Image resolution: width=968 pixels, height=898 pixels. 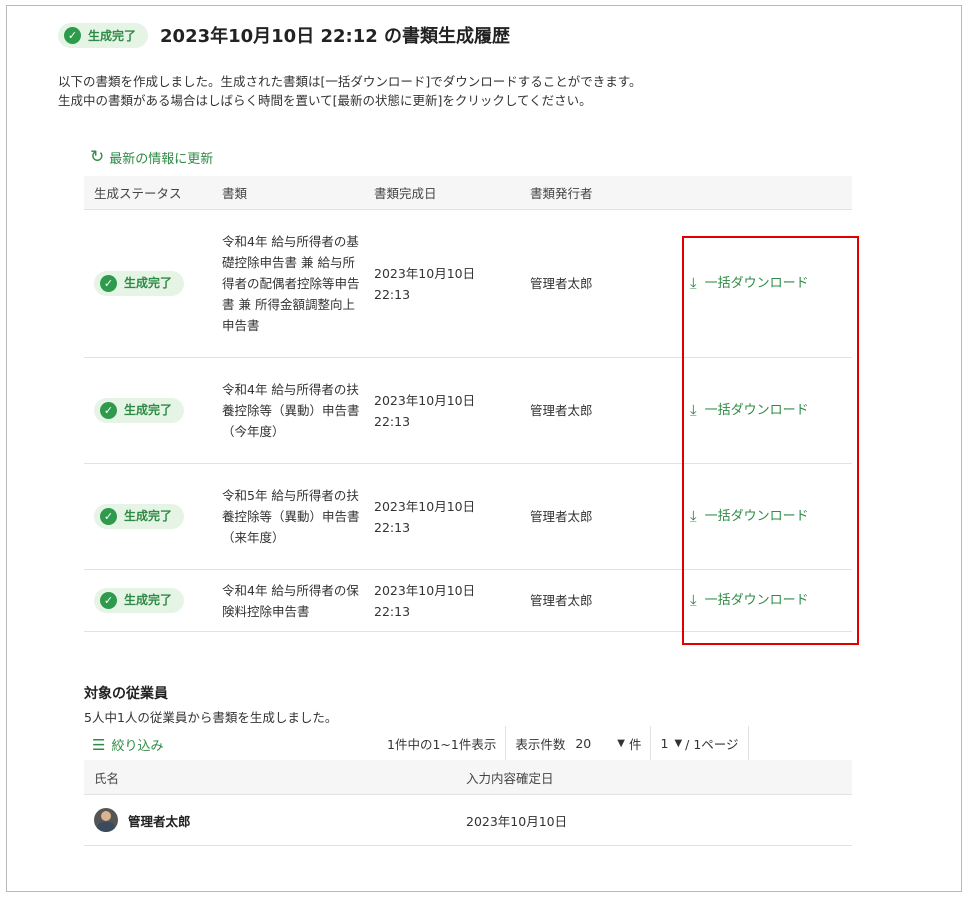 What do you see at coordinates (442, 743) in the screenshot?
I see `result-range: 1件中の1~1件表示` at bounding box center [442, 743].